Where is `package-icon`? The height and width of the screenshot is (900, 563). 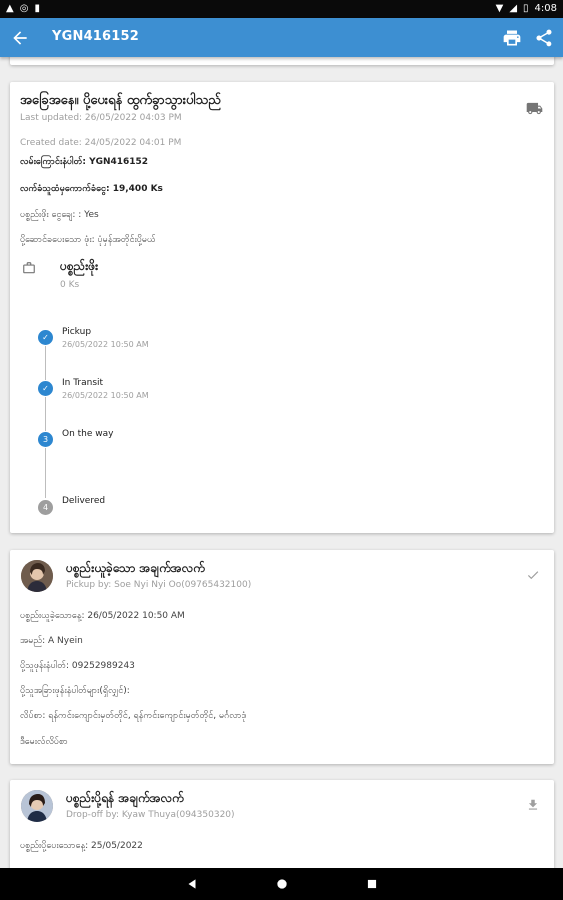
package-icon is located at coordinates (29, 268).